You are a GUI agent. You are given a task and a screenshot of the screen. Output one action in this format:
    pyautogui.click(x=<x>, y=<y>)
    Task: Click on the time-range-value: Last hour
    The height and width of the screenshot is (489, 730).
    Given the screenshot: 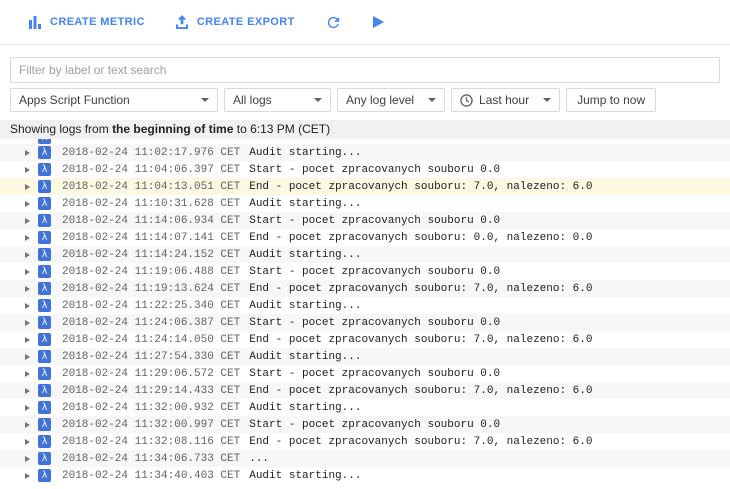 What is the action you would take?
    pyautogui.click(x=504, y=100)
    